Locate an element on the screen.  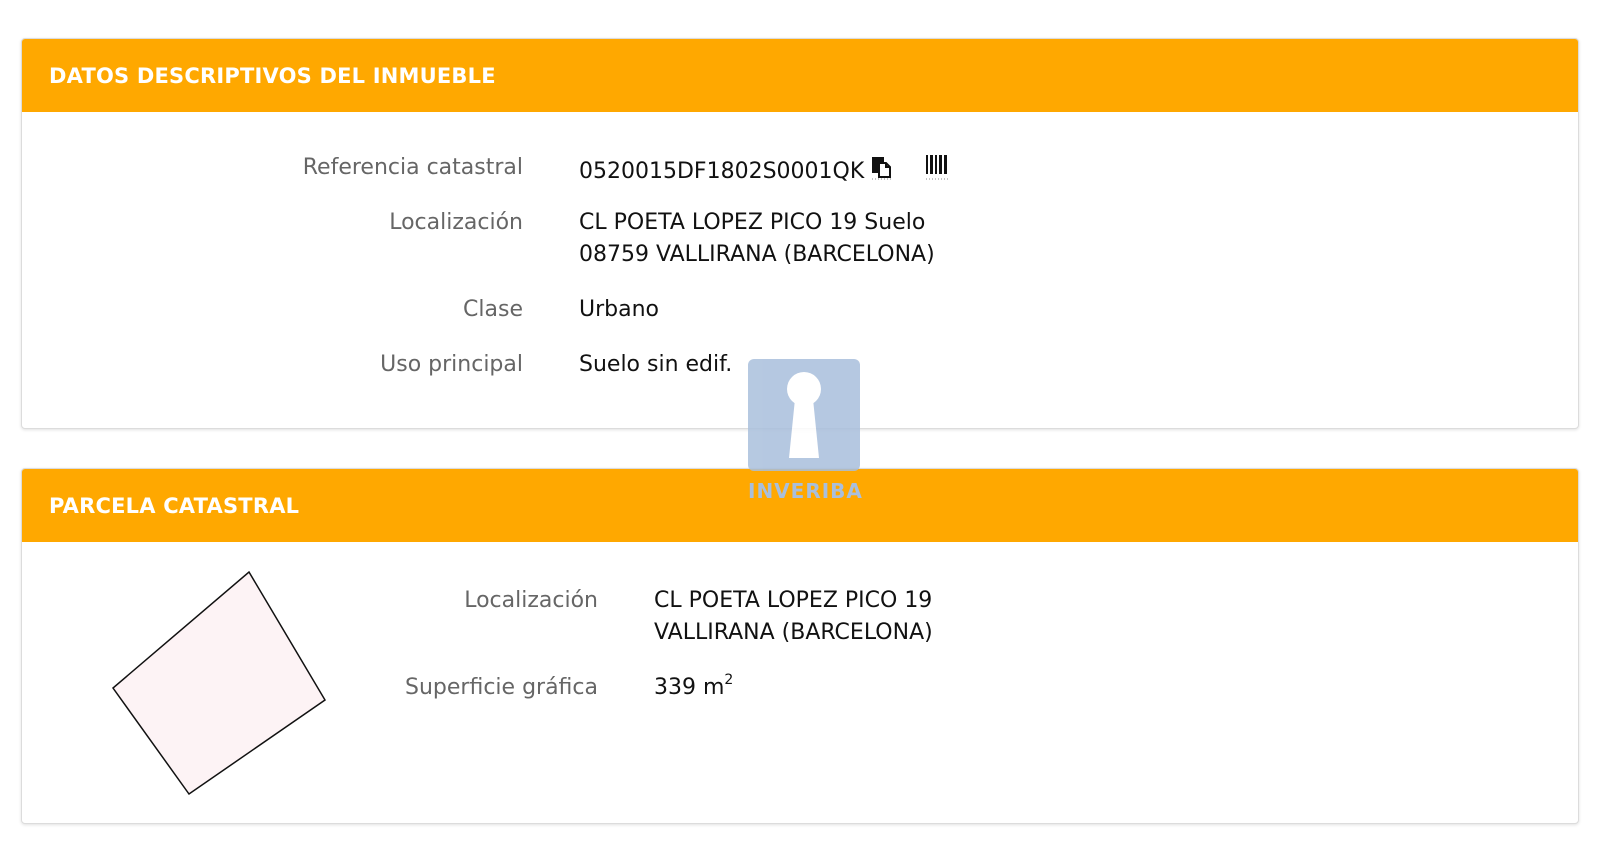
value-superficie-grafica: 339 m2 is located at coordinates (693, 688).